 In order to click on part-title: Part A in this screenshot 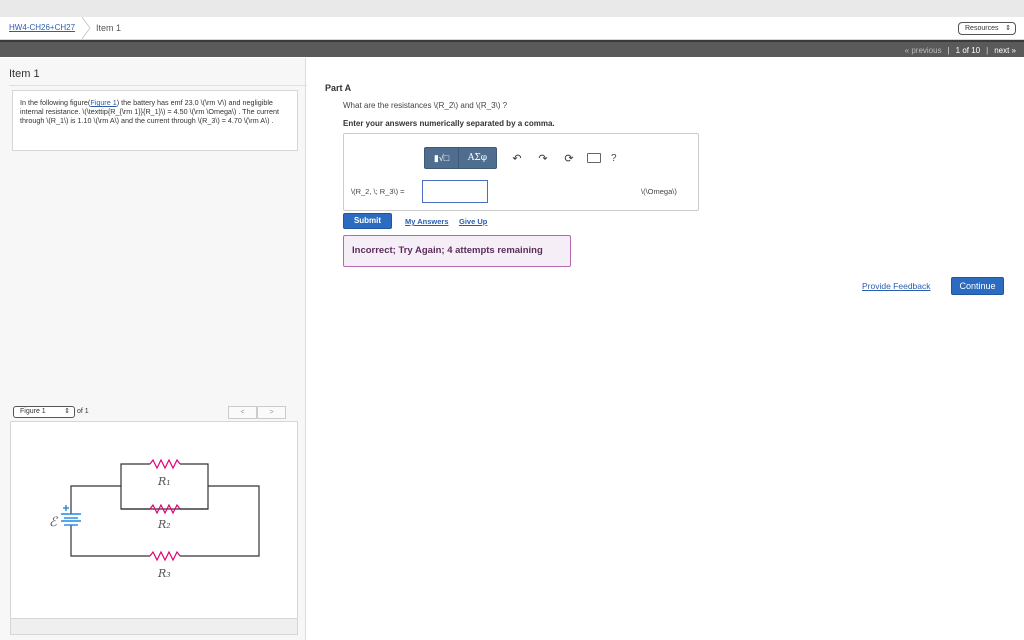, I will do `click(338, 88)`.